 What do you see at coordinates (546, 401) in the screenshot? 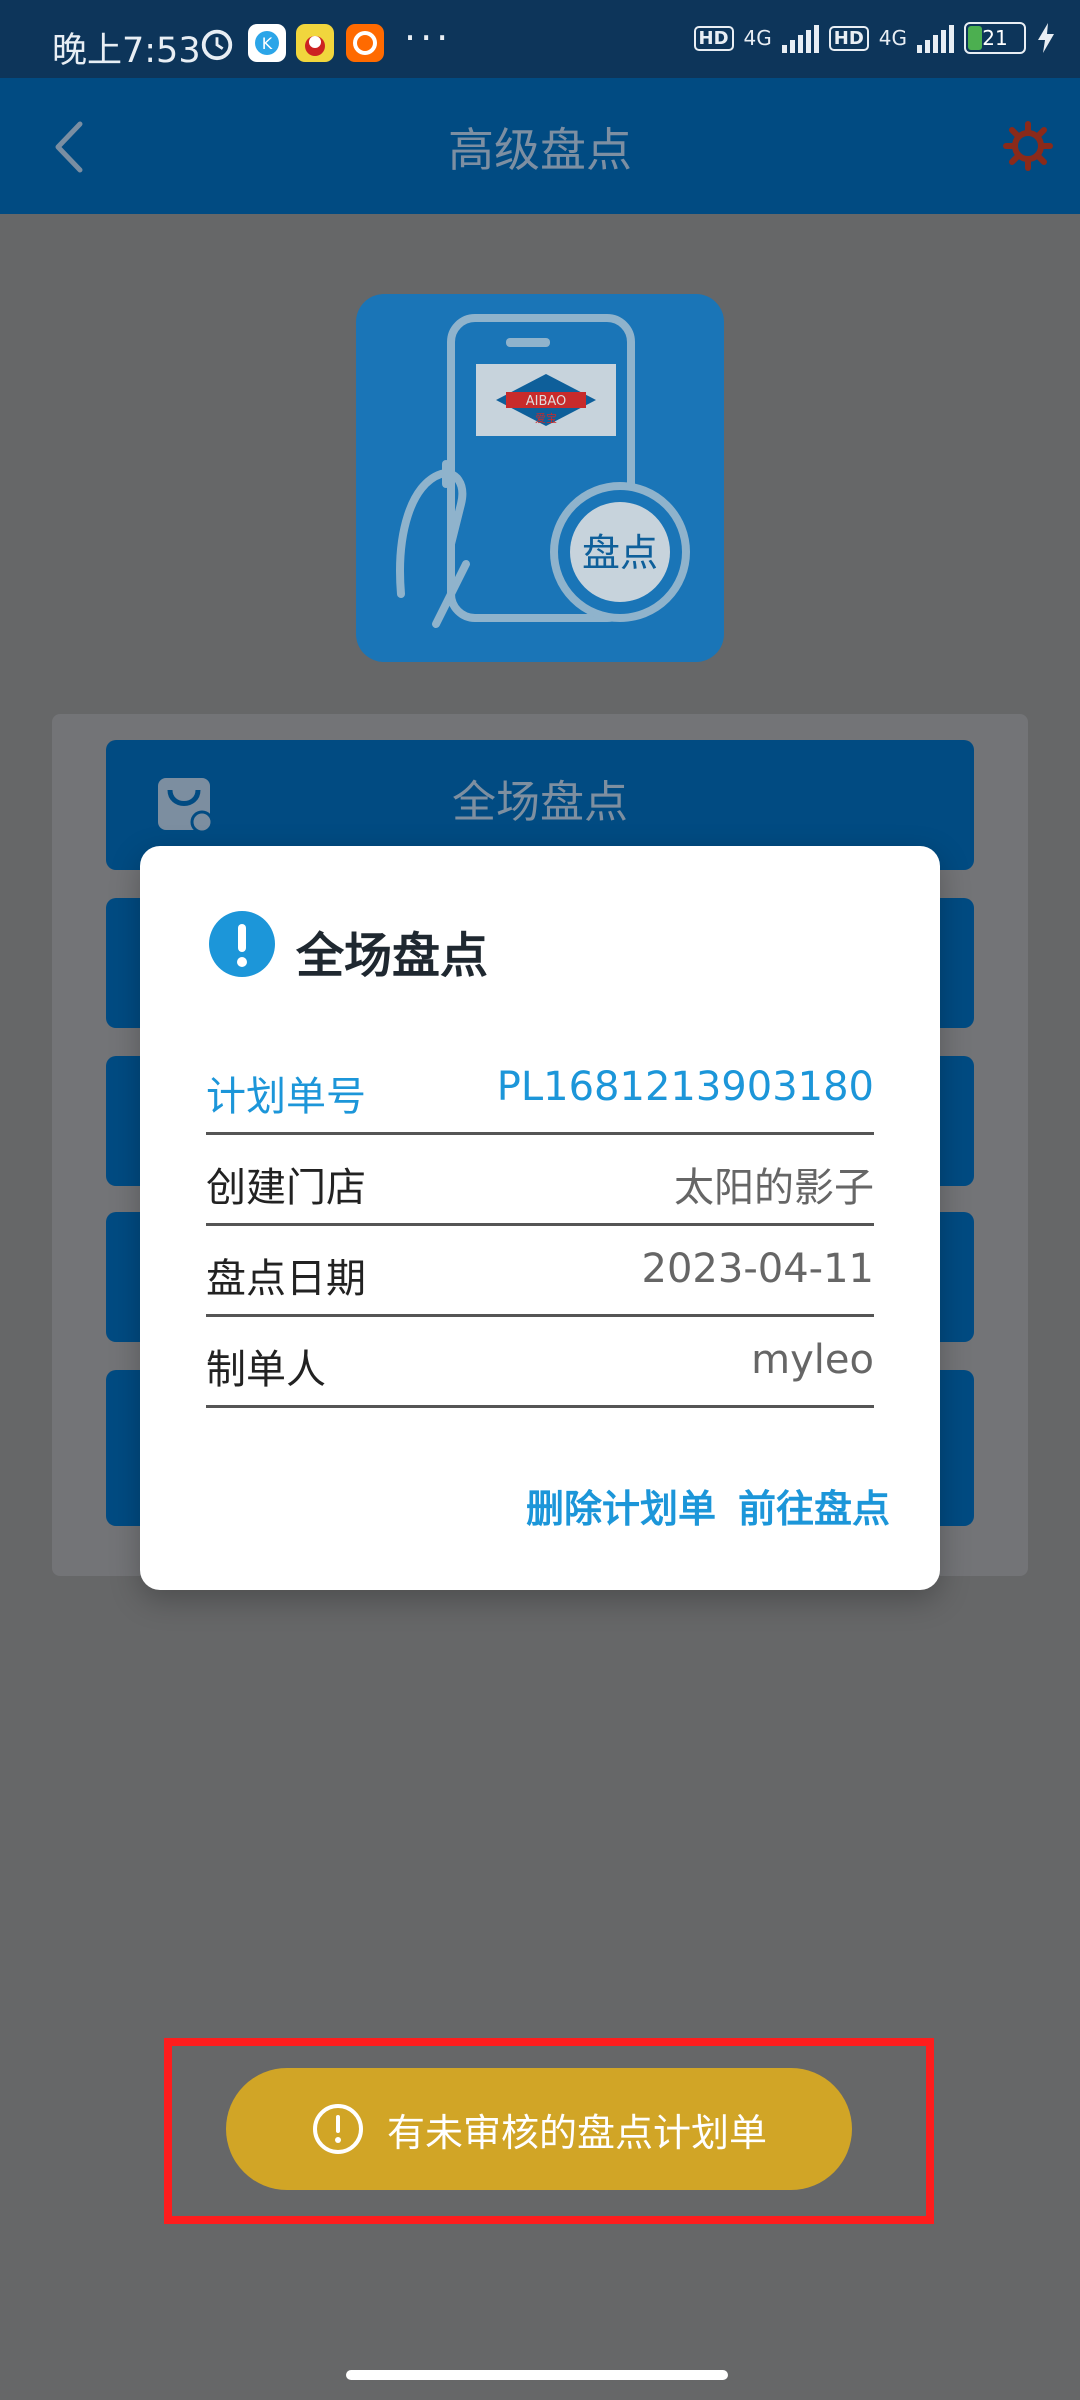
I see `hero-brand: AIBAO` at bounding box center [546, 401].